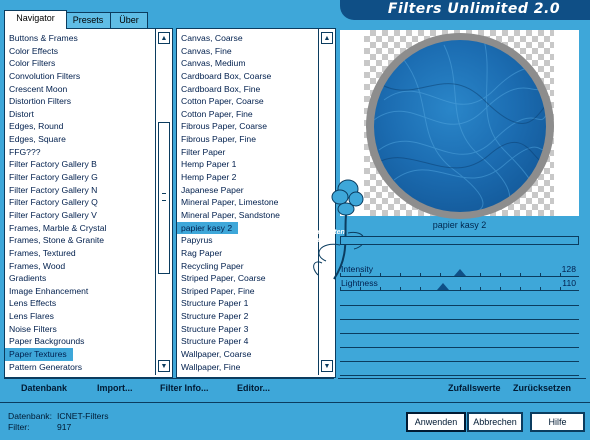 The image size is (590, 440). I want to click on list-item: Canvas, Fine, so click(256, 51).